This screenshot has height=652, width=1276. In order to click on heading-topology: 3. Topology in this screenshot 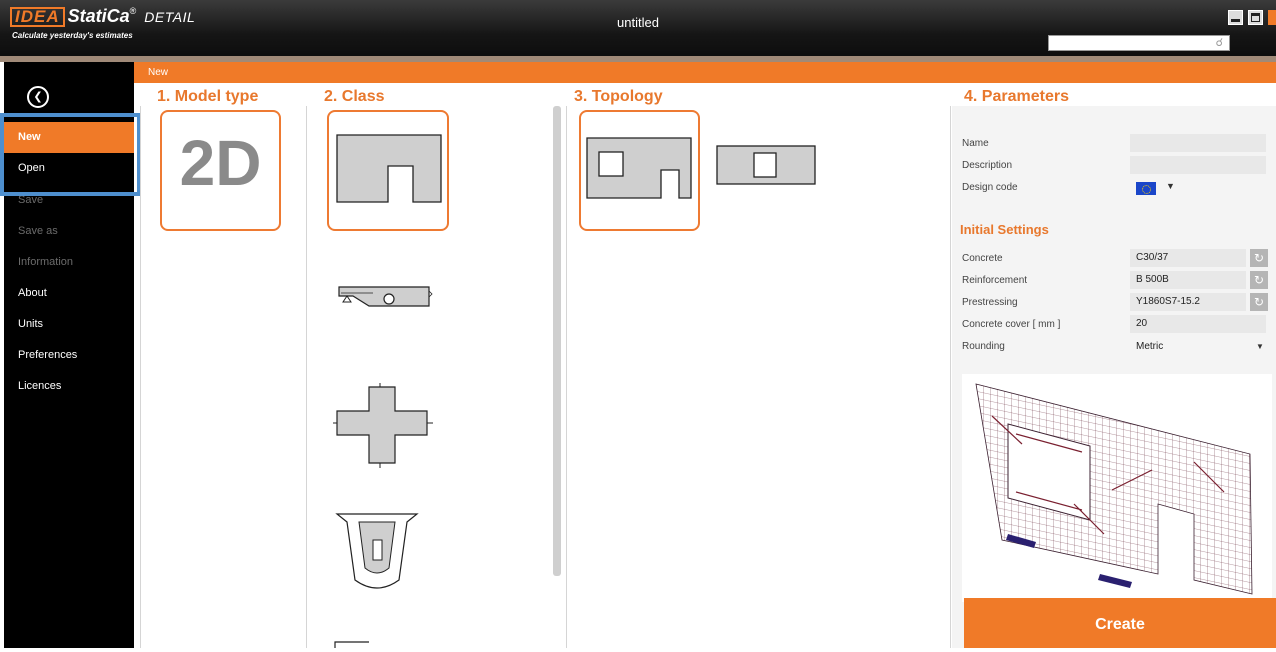, I will do `click(618, 96)`.